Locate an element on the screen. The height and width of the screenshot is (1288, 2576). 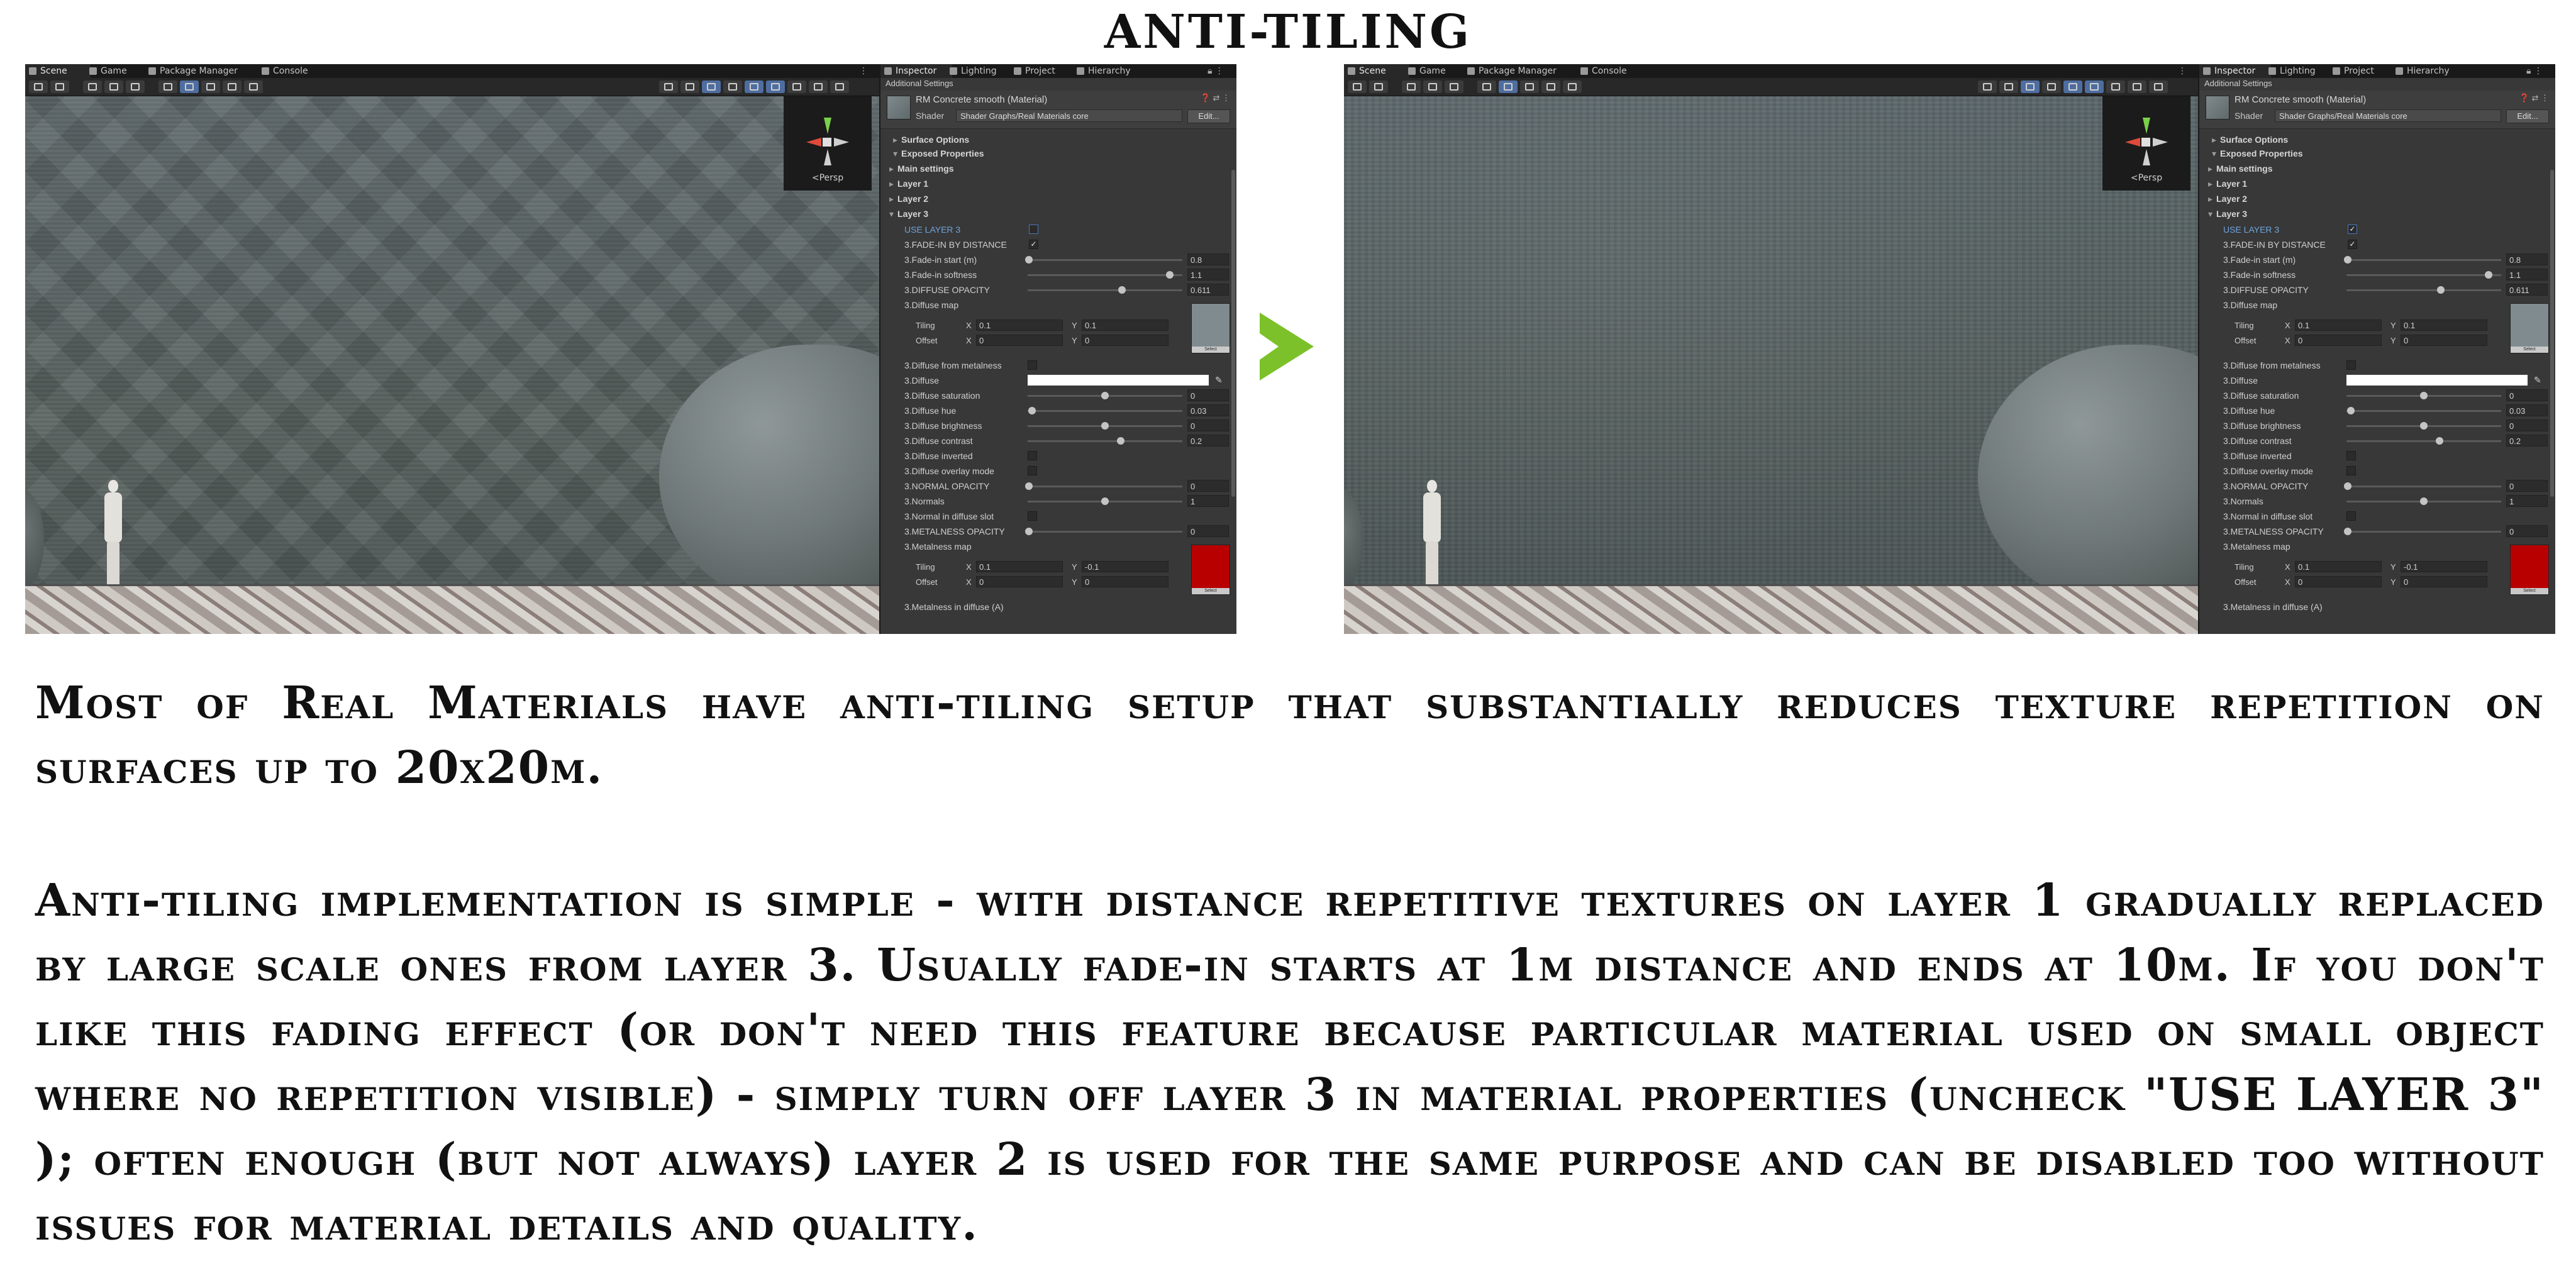
fade-checkbox: ✓ is located at coordinates (2352, 244).